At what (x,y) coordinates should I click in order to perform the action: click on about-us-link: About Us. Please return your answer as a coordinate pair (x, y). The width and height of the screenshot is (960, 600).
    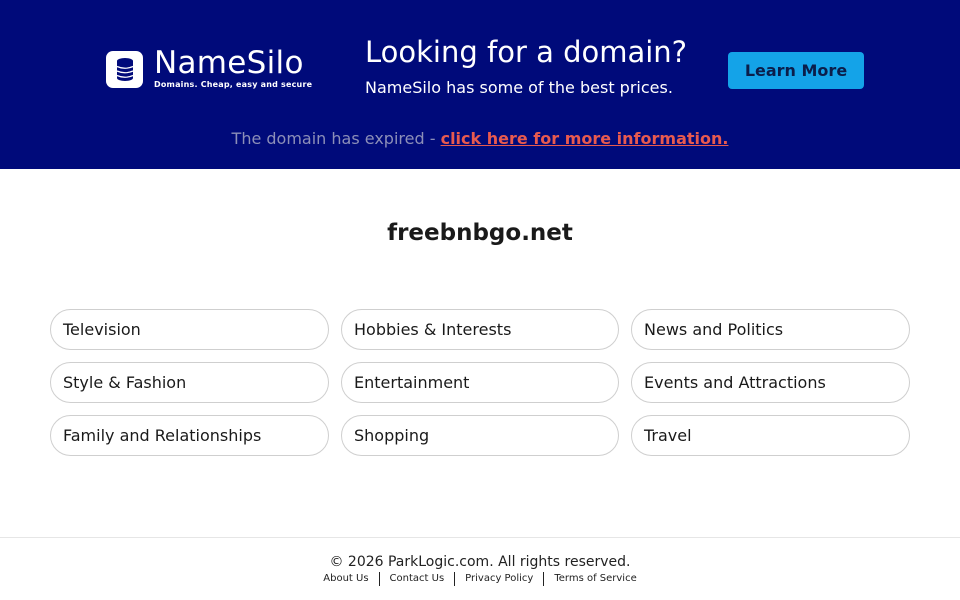
    Looking at the image, I should click on (345, 579).